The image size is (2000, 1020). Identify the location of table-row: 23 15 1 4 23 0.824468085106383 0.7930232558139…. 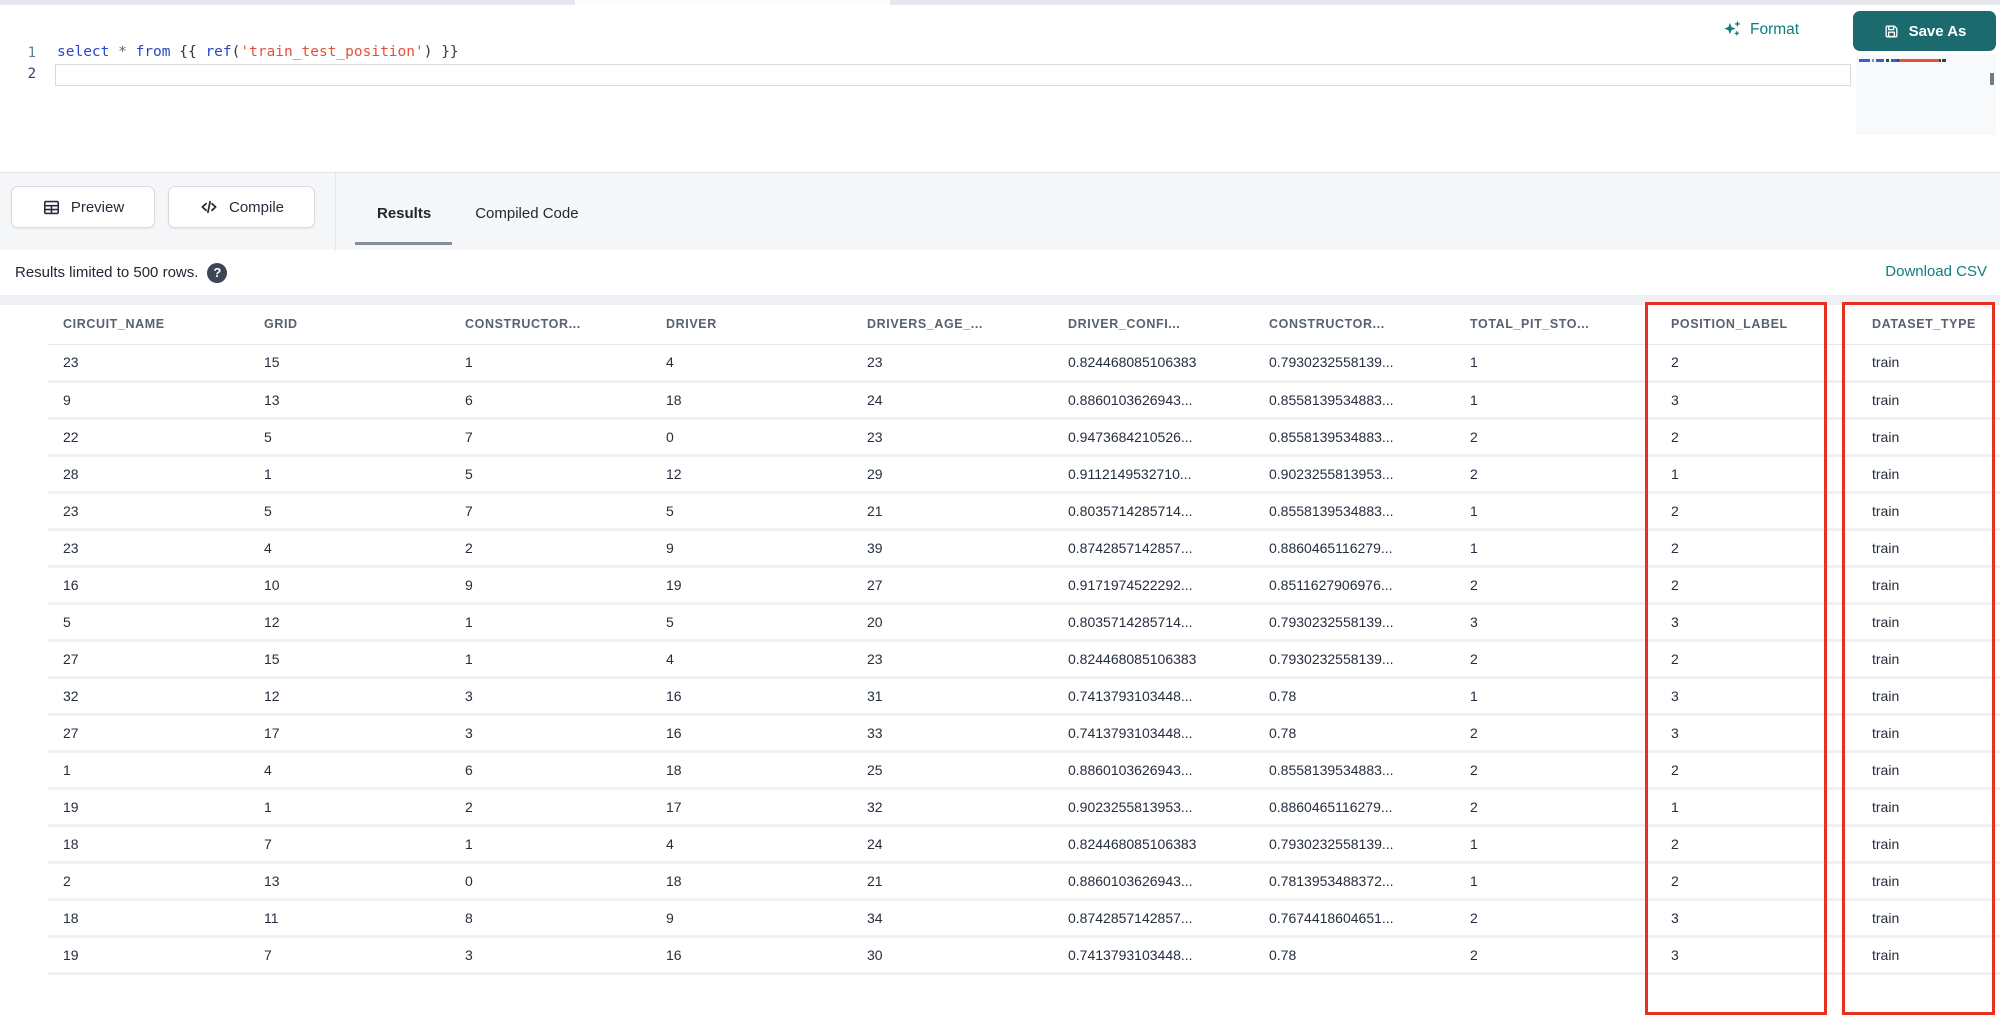
(1024, 363).